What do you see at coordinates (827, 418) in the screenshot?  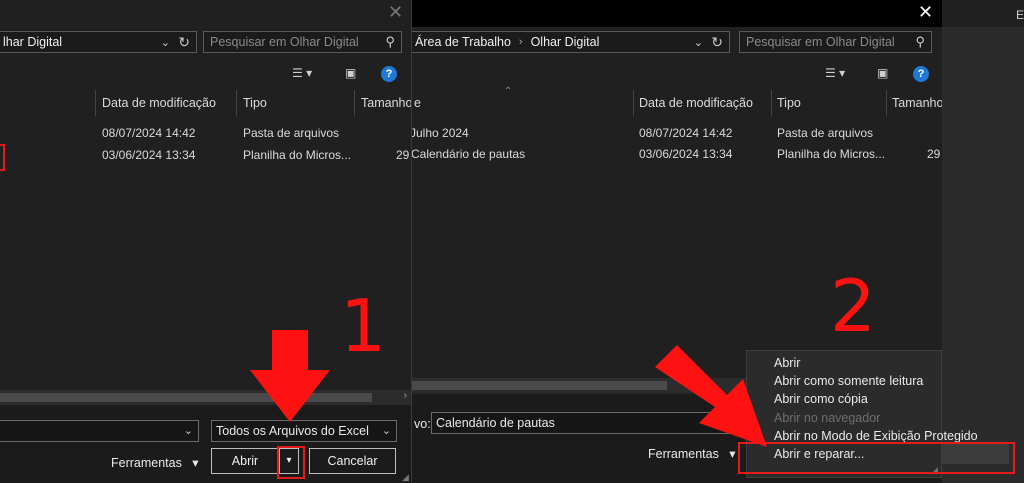 I see `menu-item-open-browser: Abrir no navegador` at bounding box center [827, 418].